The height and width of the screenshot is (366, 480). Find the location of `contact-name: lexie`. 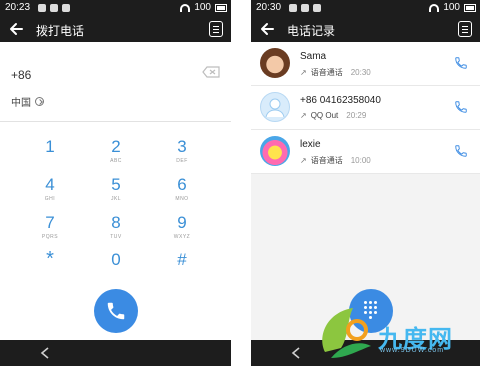

contact-name: lexie is located at coordinates (310, 144).